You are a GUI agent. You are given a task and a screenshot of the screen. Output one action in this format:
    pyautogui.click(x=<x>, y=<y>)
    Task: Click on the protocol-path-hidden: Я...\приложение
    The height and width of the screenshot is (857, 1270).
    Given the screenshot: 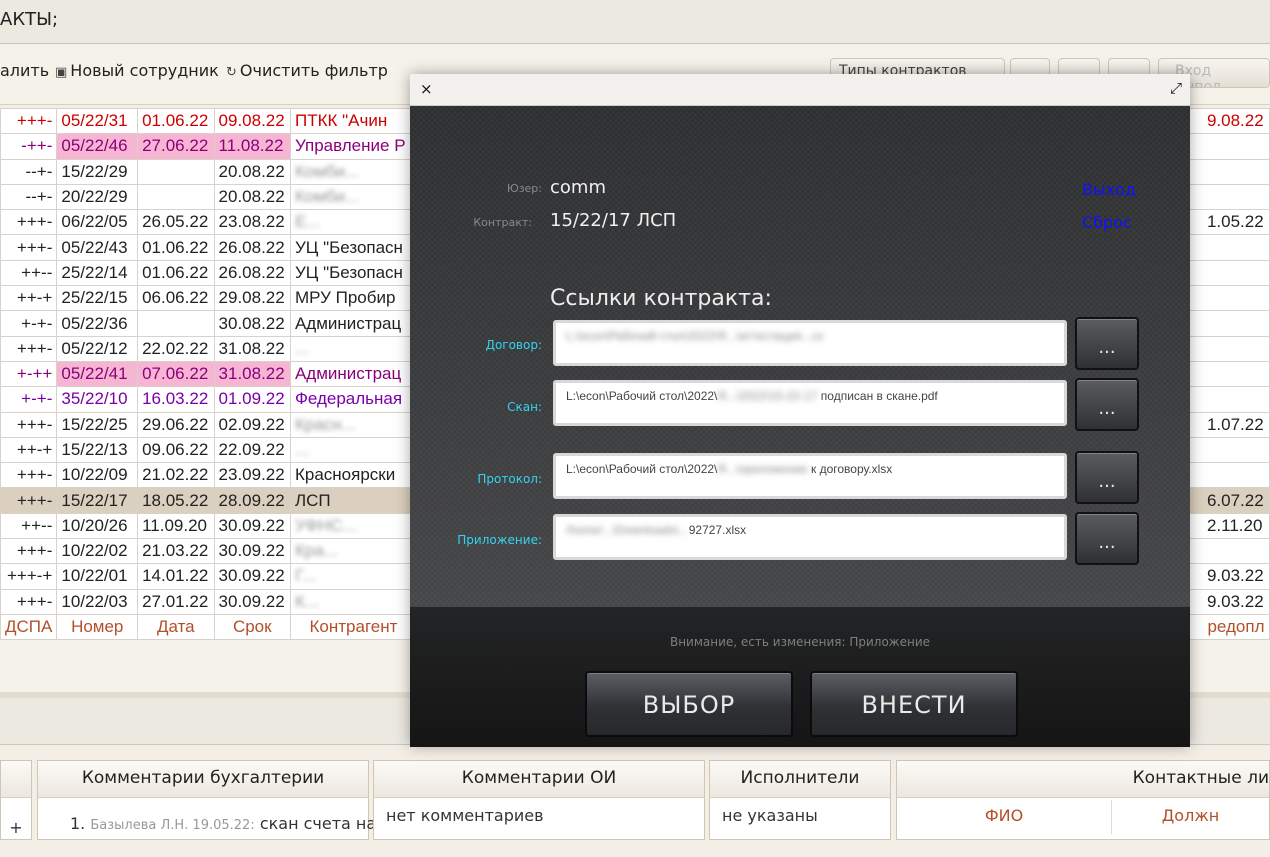 What is the action you would take?
    pyautogui.click(x=762, y=469)
    